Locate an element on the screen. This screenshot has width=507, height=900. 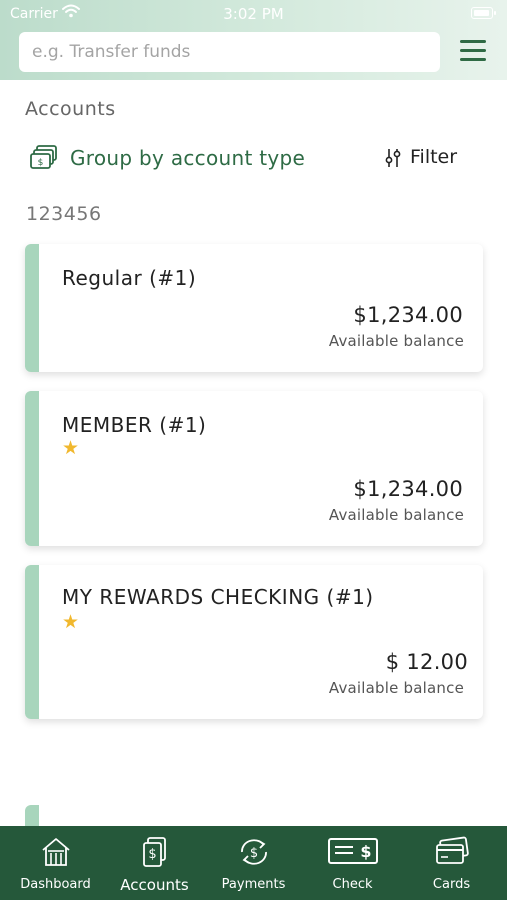
check-icon: $ is located at coordinates (352, 851).